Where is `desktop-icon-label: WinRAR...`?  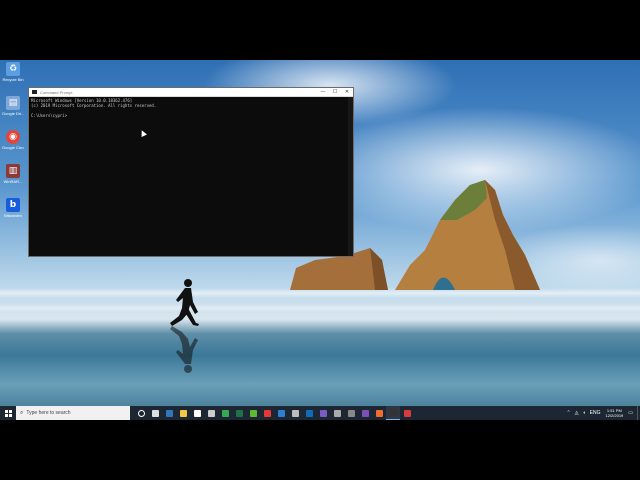
desktop-icon-label: WinRAR... is located at coordinates (13, 181).